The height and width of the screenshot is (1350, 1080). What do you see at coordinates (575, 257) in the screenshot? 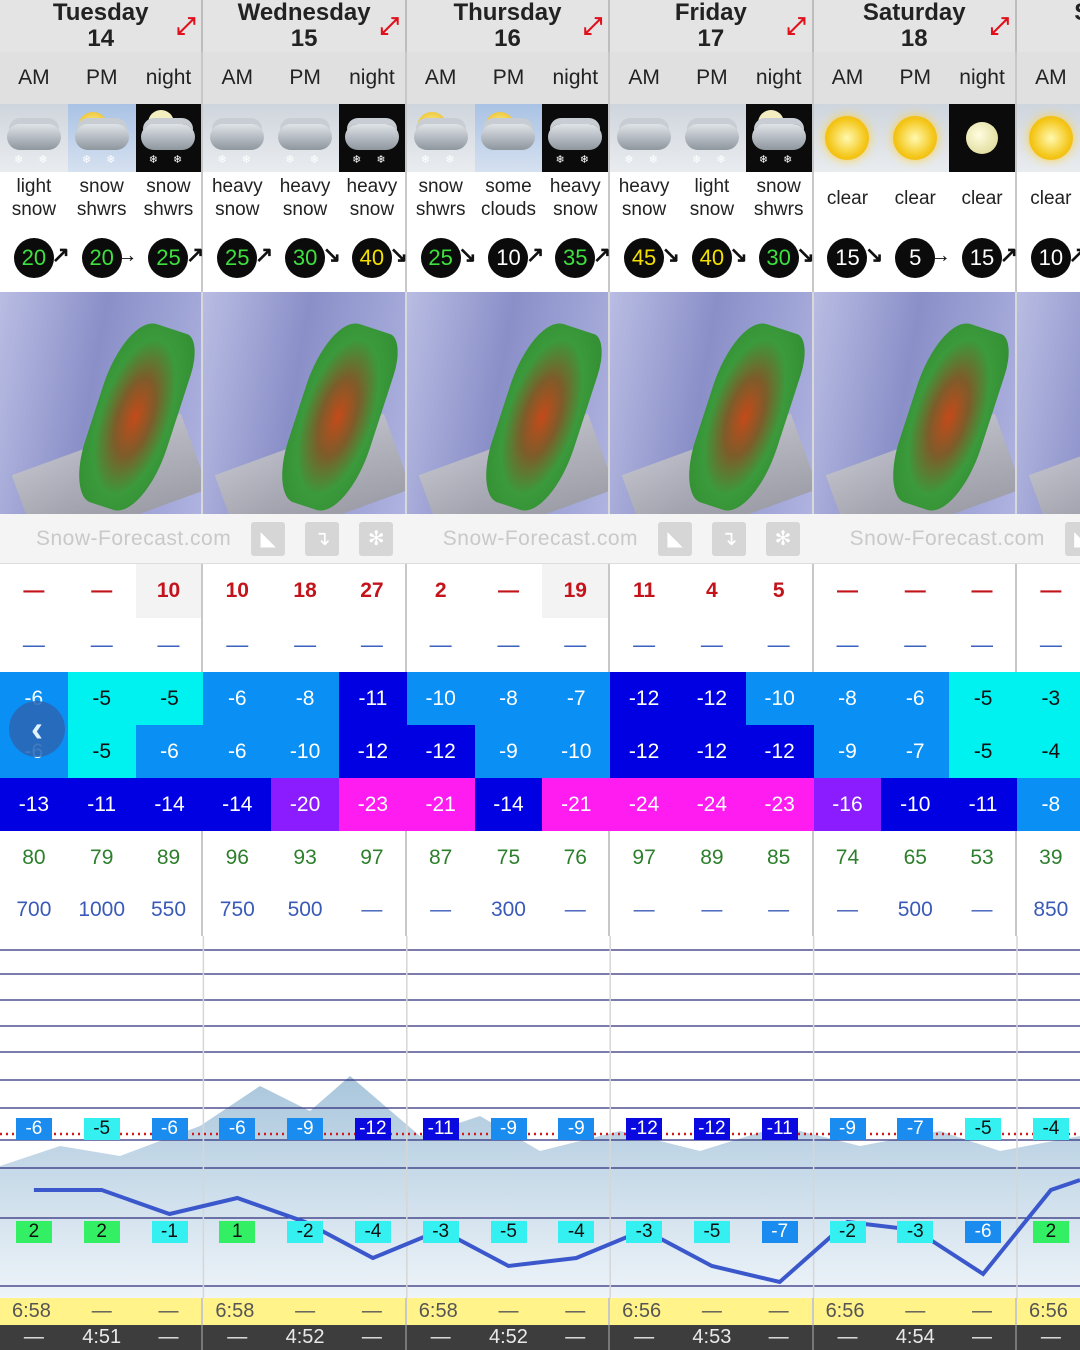
I see `wind-speed: 35` at bounding box center [575, 257].